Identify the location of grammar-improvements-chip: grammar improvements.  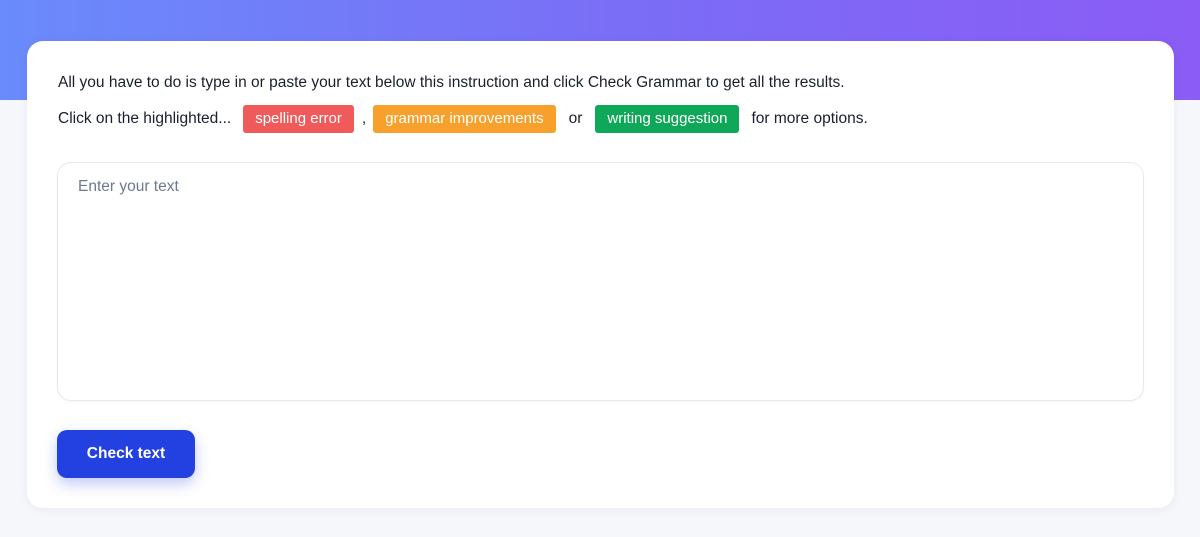
(464, 119).